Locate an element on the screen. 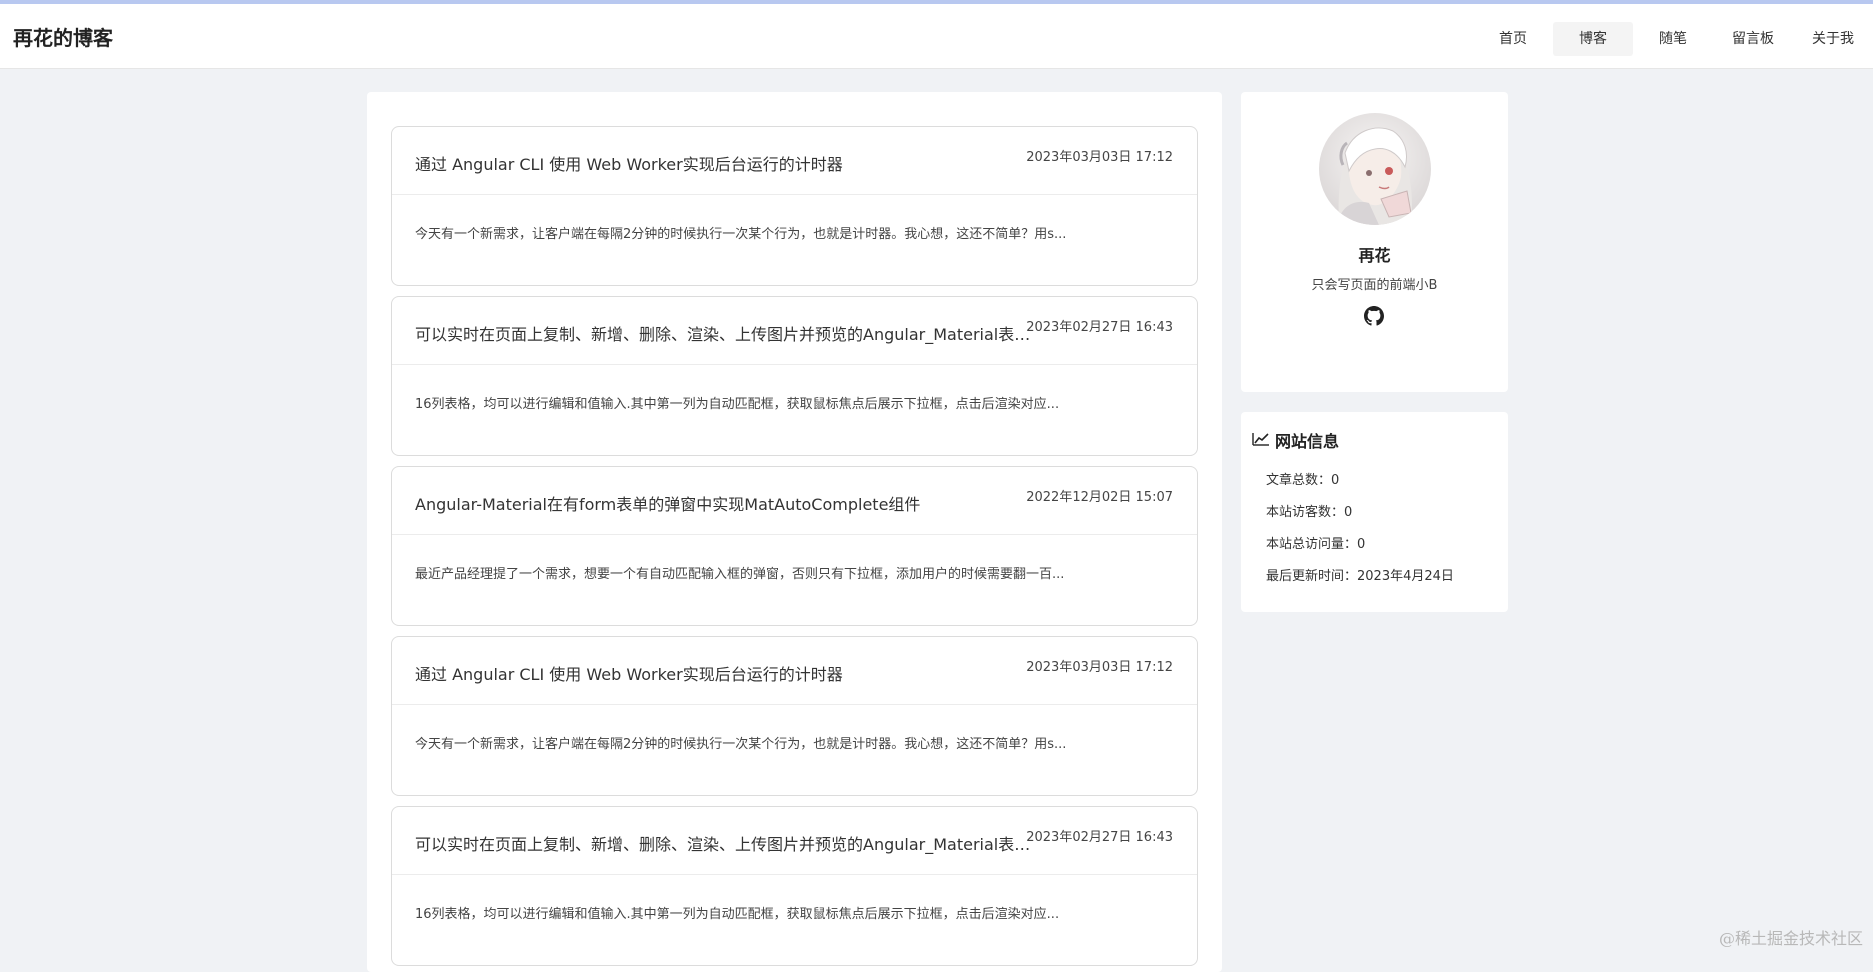 This screenshot has width=1873, height=972. watermark: @稀土掘金技术社区 is located at coordinates (1791, 937).